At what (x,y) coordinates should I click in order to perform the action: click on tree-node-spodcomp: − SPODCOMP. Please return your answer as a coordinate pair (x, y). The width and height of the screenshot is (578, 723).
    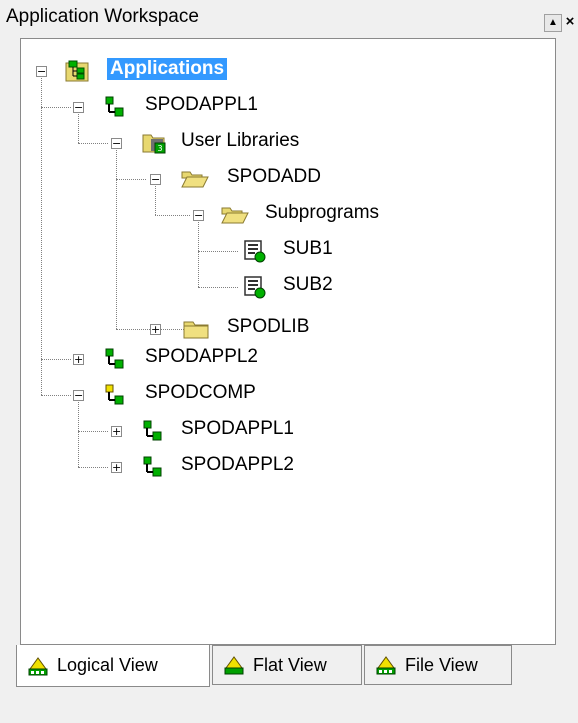
    Looking at the image, I should click on (171, 395).